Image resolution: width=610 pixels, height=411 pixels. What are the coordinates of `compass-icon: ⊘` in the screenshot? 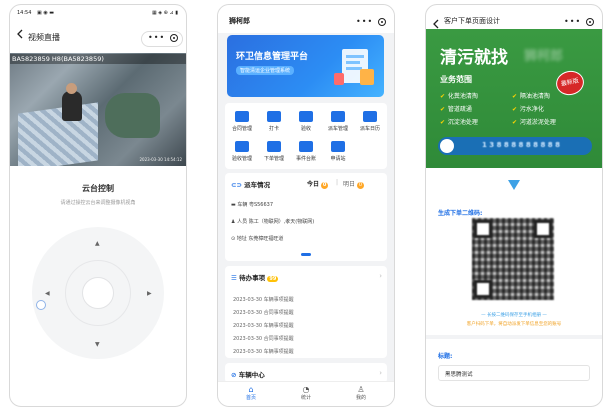 It's located at (235, 375).